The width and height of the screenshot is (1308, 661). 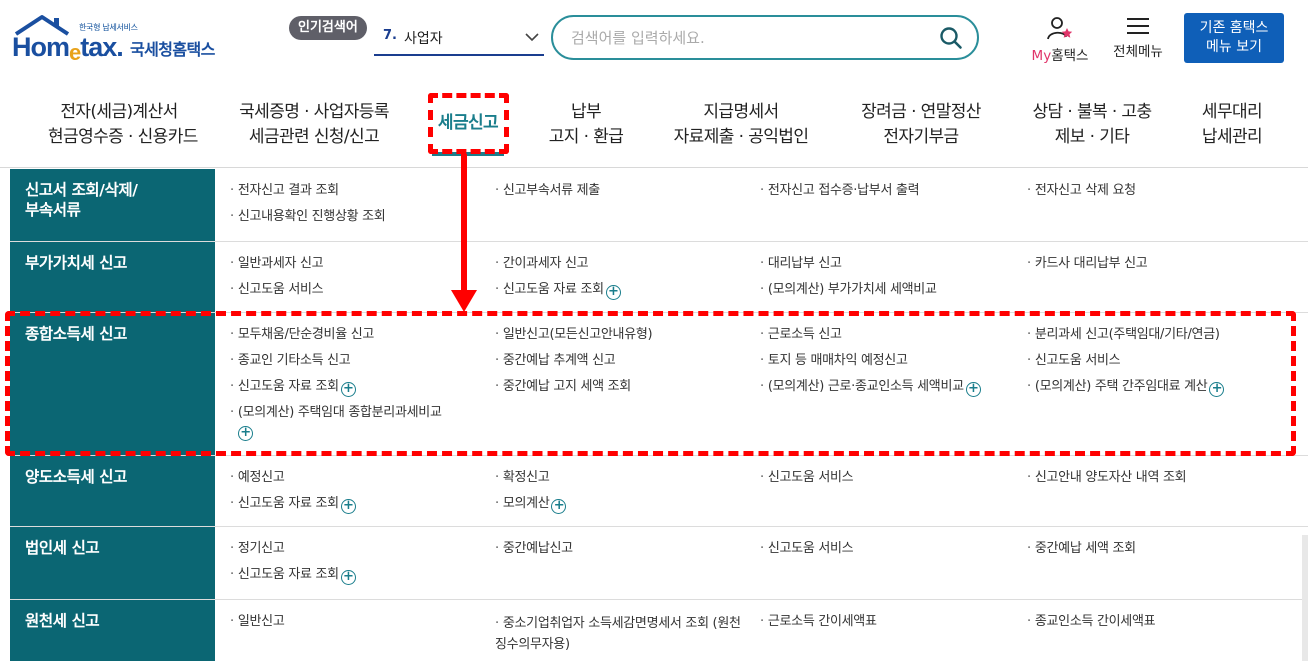 I want to click on all-menu-button: 전체메뉴, so click(x=1138, y=40).